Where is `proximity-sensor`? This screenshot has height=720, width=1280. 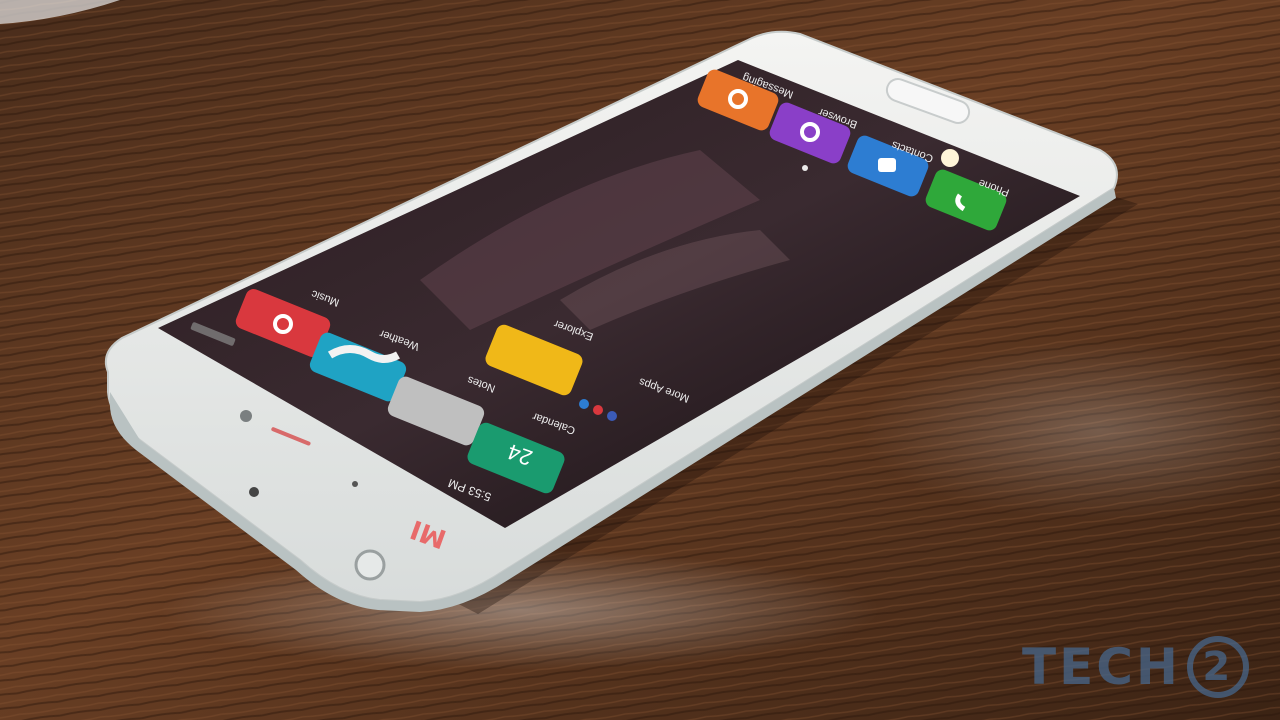 proximity-sensor is located at coordinates (355, 484).